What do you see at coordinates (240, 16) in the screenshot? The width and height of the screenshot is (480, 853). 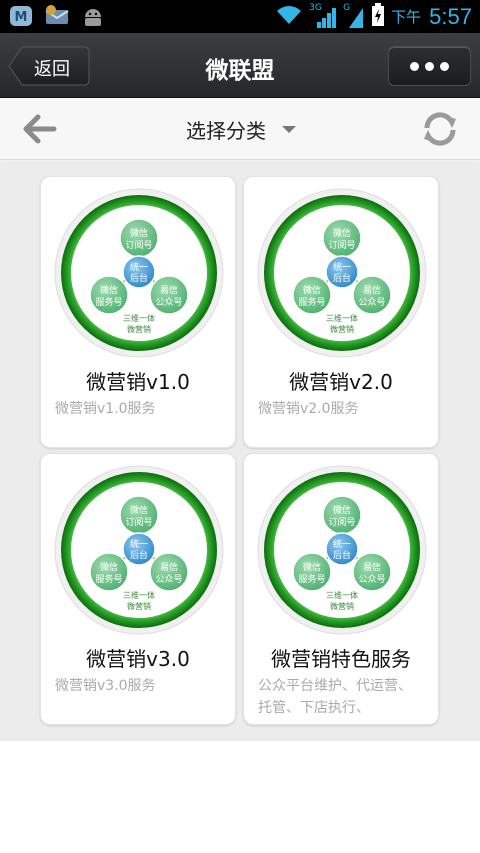 I see `status-bar: M 3G G 下午 5:57` at bounding box center [240, 16].